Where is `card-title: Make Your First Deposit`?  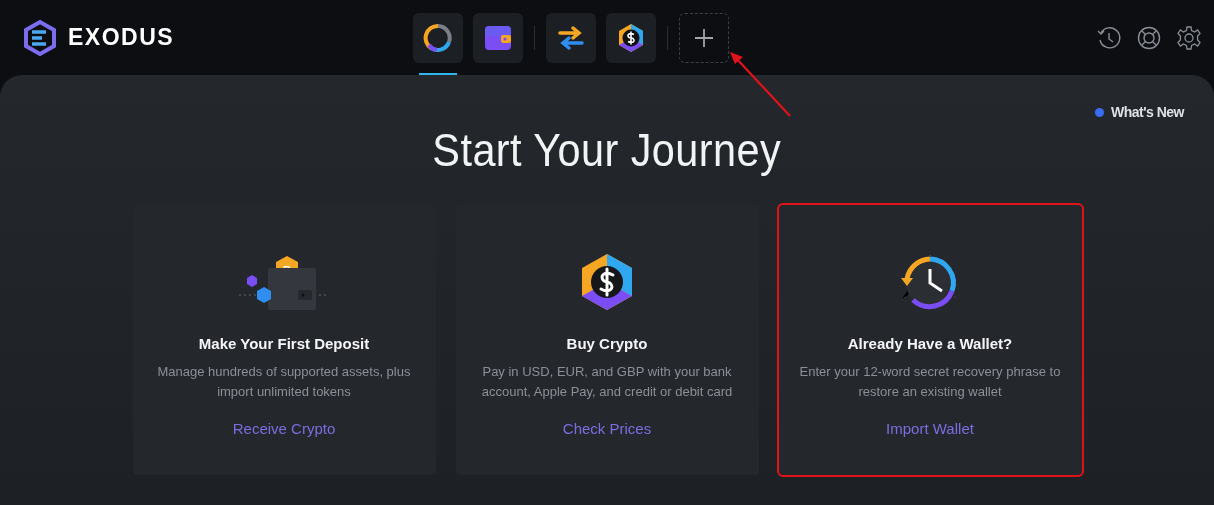 card-title: Make Your First Deposit is located at coordinates (284, 343).